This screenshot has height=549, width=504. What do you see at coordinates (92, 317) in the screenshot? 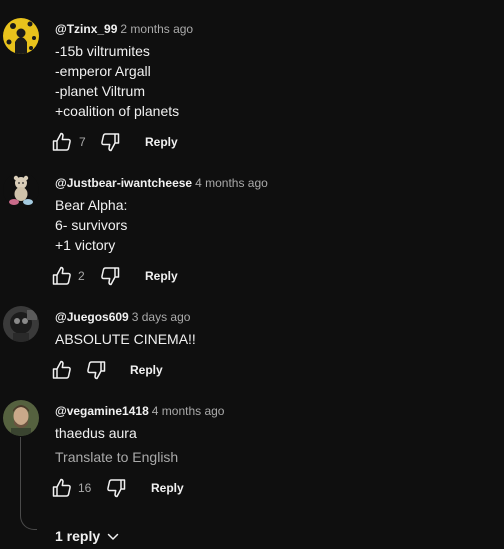
I see `author-name: @Juegos609` at bounding box center [92, 317].